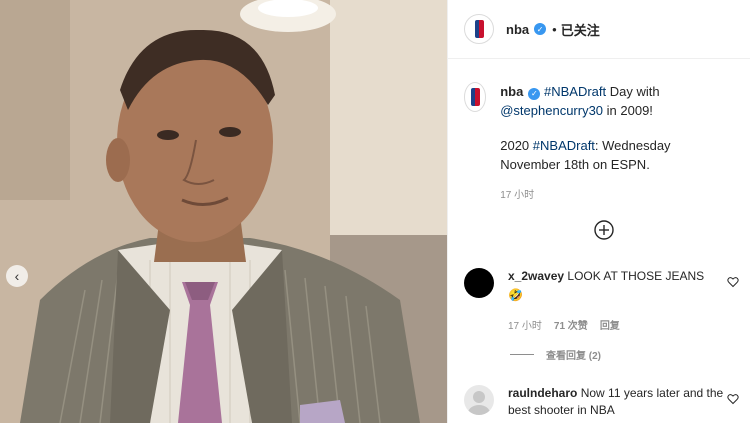 The image size is (750, 423). I want to click on comment-meta: 17 小时 71 次赞 回复, so click(623, 326).